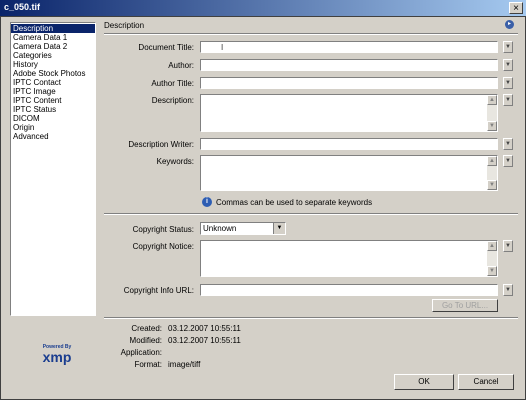  Describe the element at coordinates (53, 118) in the screenshot. I see `sidebar-item-dicom: DICOM` at that location.